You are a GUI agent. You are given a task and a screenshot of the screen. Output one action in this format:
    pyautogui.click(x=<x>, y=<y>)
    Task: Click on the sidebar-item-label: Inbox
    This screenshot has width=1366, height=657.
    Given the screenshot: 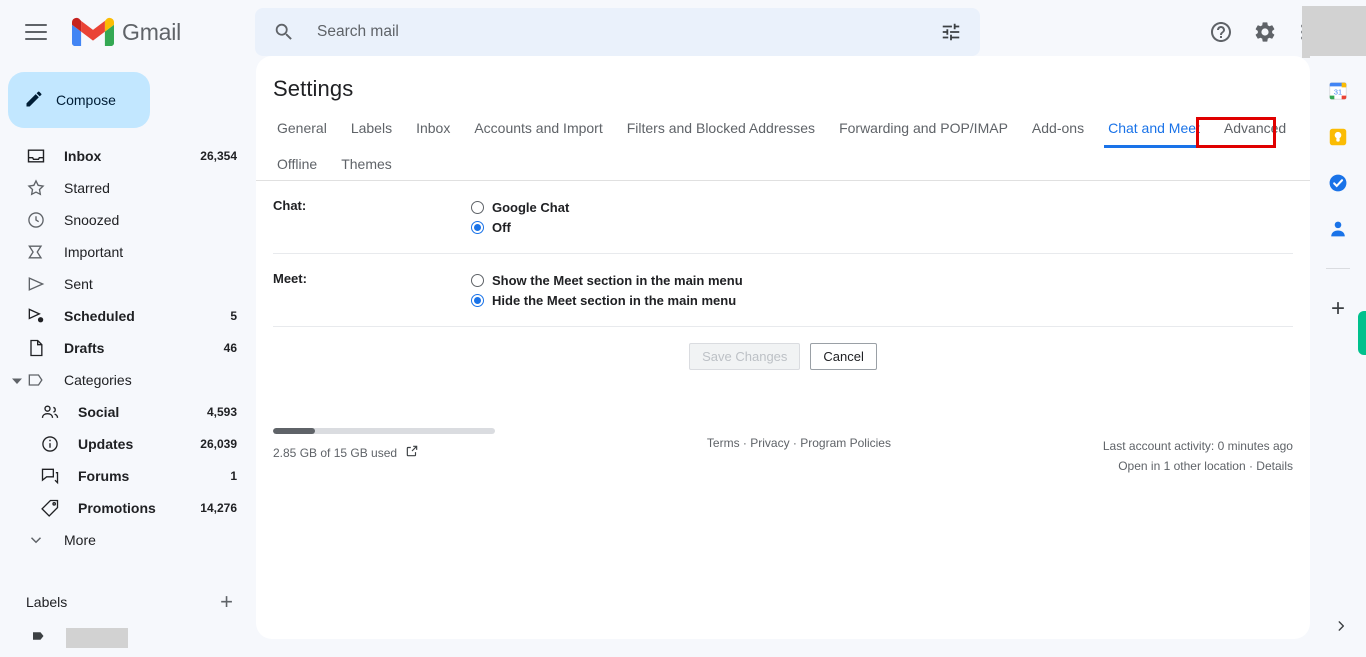 What is the action you would take?
    pyautogui.click(x=83, y=156)
    